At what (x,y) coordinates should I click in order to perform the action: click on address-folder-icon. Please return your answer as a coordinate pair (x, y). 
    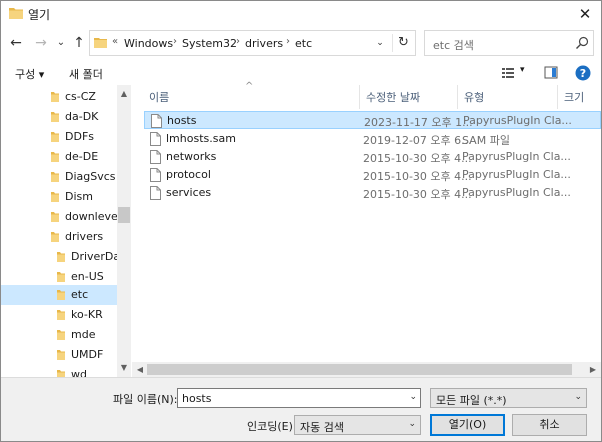
    Looking at the image, I should click on (100, 43).